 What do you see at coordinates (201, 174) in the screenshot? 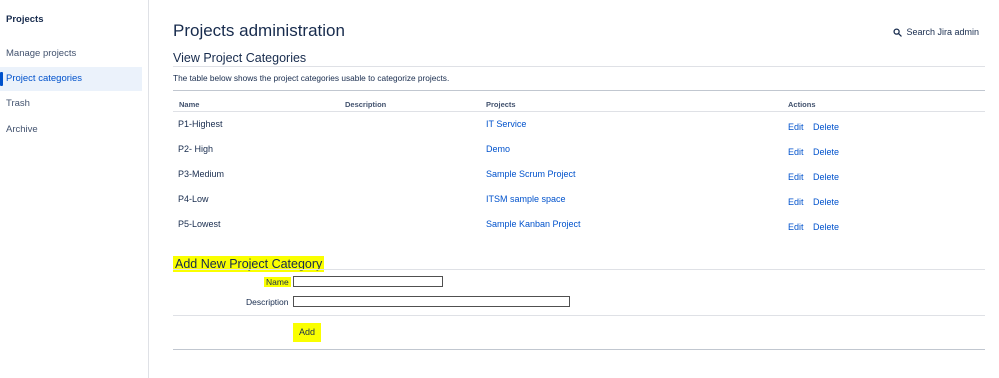
I see `category-name: P3-Medium` at bounding box center [201, 174].